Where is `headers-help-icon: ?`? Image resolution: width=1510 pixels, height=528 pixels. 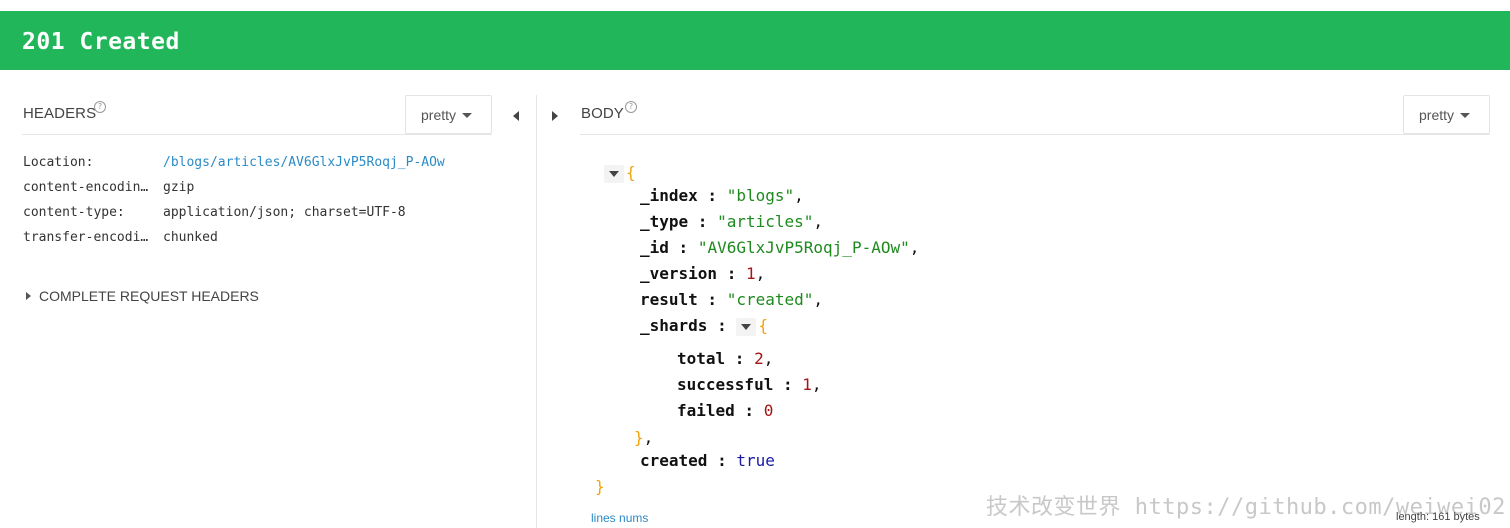
headers-help-icon: ? is located at coordinates (100, 107).